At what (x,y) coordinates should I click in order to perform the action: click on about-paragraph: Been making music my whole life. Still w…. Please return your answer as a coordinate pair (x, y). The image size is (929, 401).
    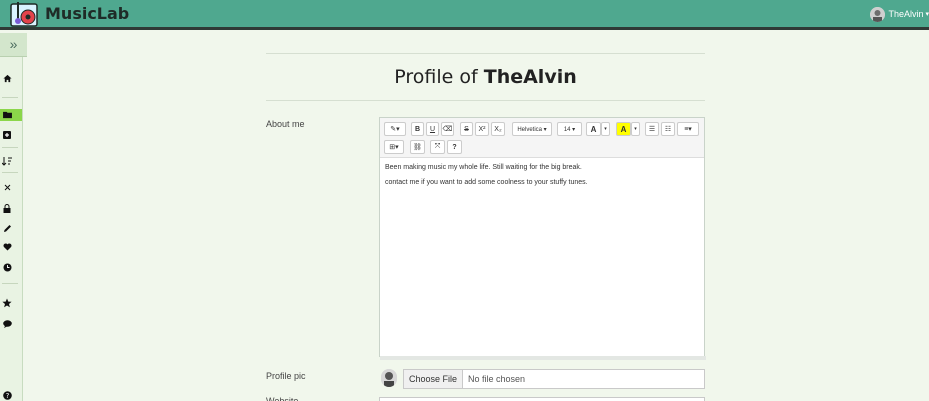
    Looking at the image, I should click on (483, 167).